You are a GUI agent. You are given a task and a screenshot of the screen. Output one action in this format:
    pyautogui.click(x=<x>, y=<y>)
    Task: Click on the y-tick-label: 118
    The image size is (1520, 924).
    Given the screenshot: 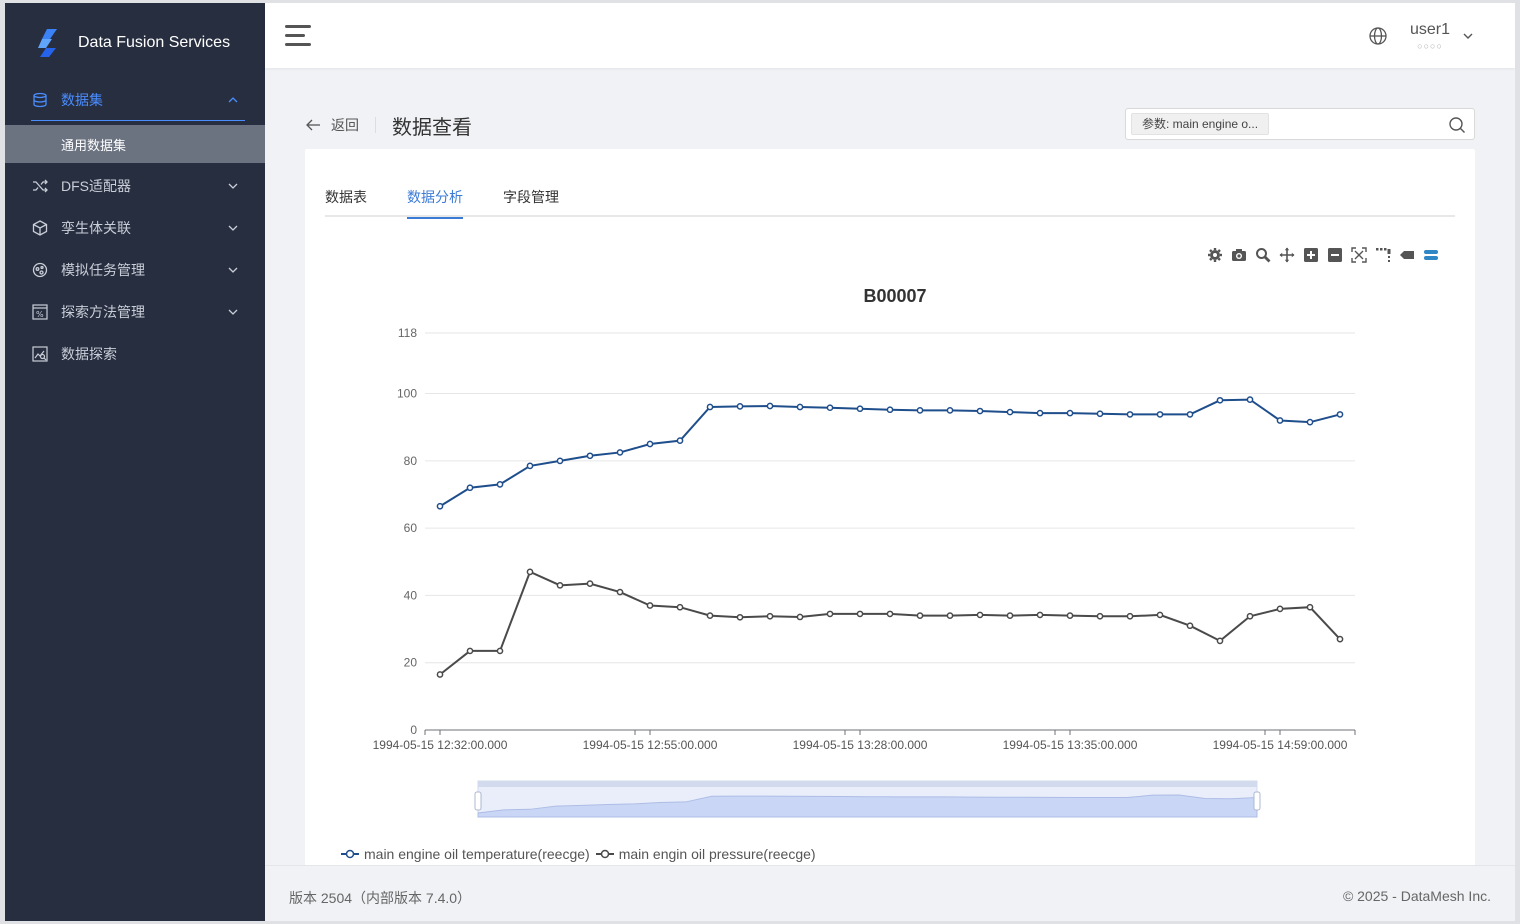 What is the action you would take?
    pyautogui.click(x=407, y=333)
    